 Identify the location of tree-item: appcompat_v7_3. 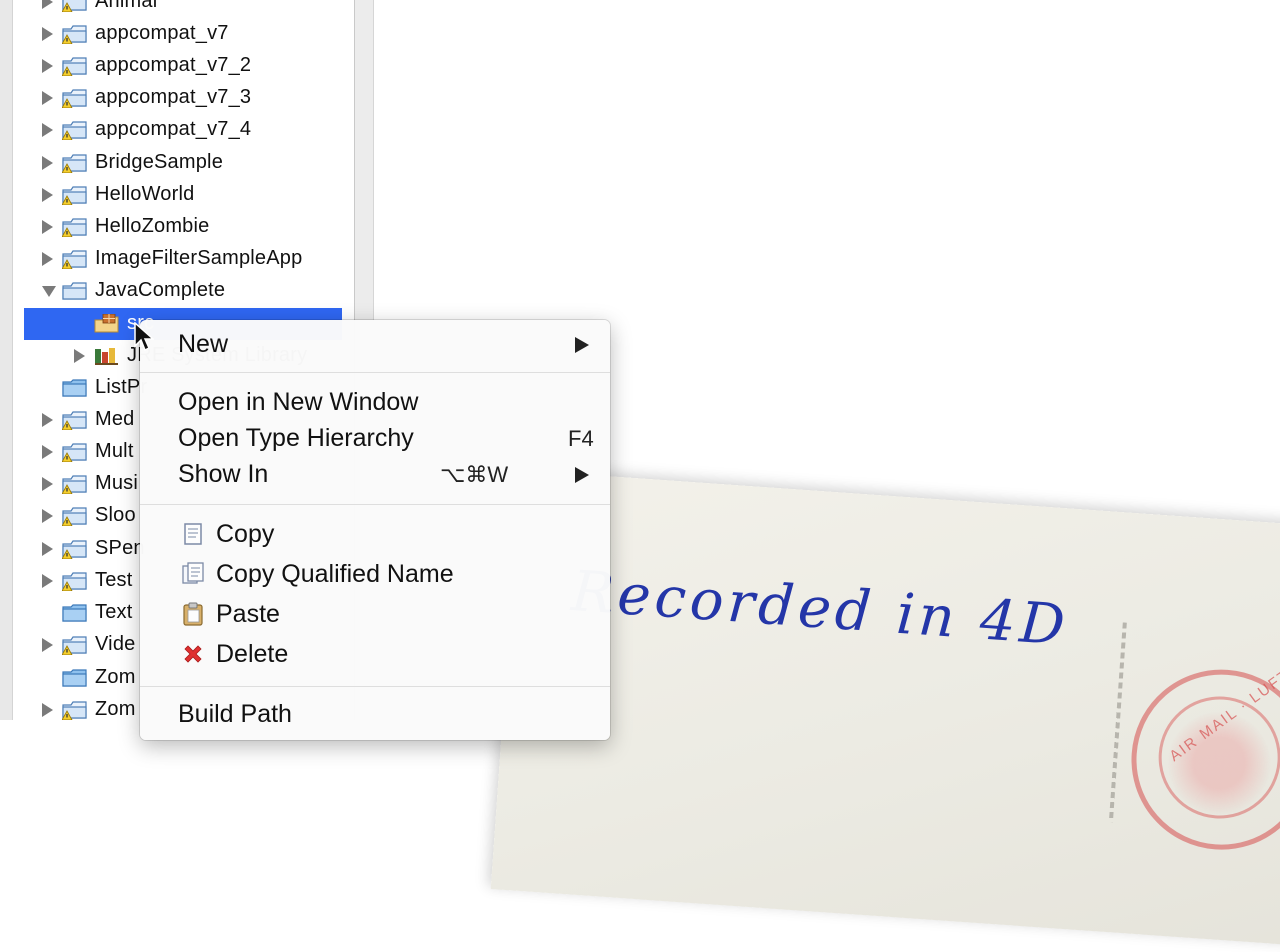
(177, 98).